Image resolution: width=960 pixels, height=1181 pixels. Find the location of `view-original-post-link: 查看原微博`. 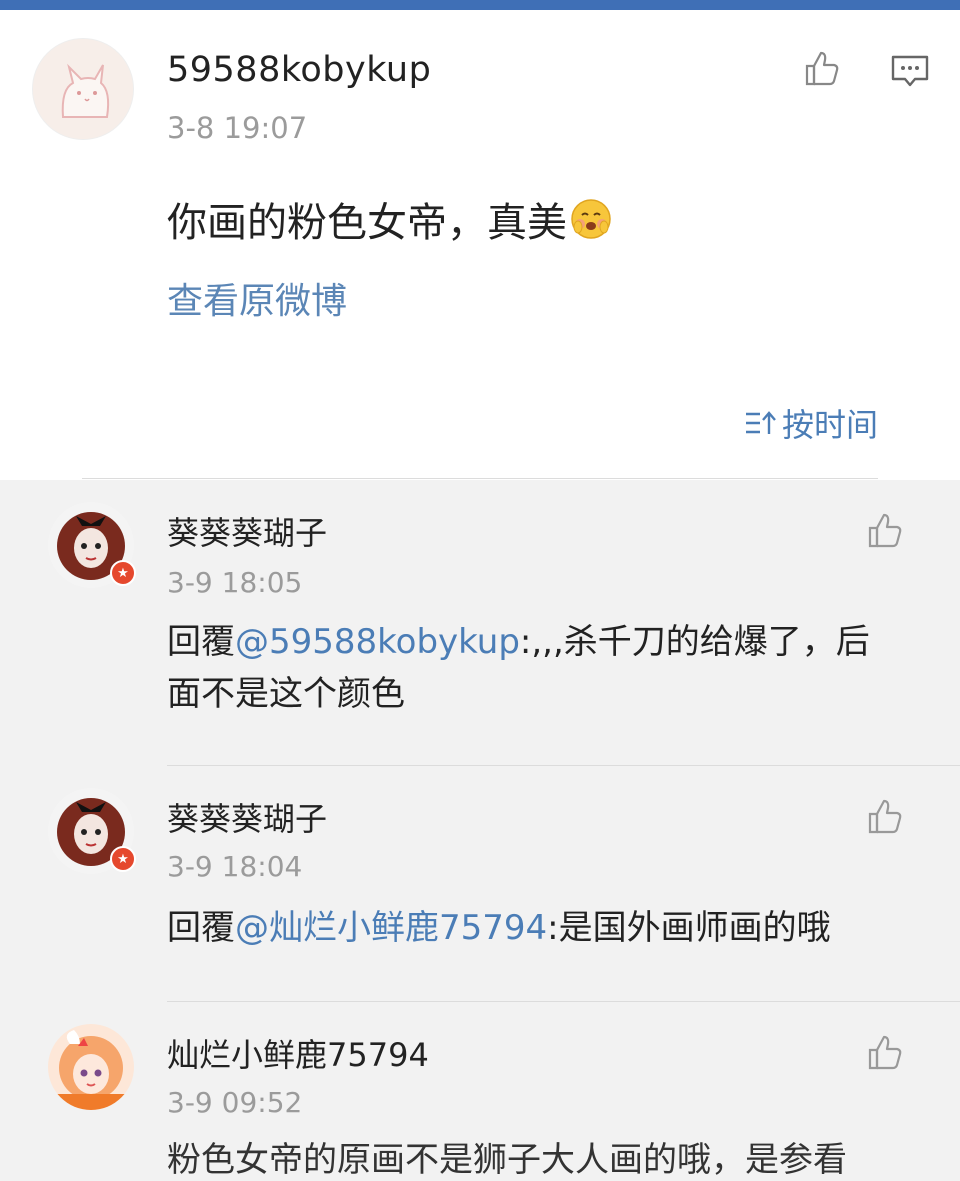

view-original-post-link: 查看原微博 is located at coordinates (257, 298).